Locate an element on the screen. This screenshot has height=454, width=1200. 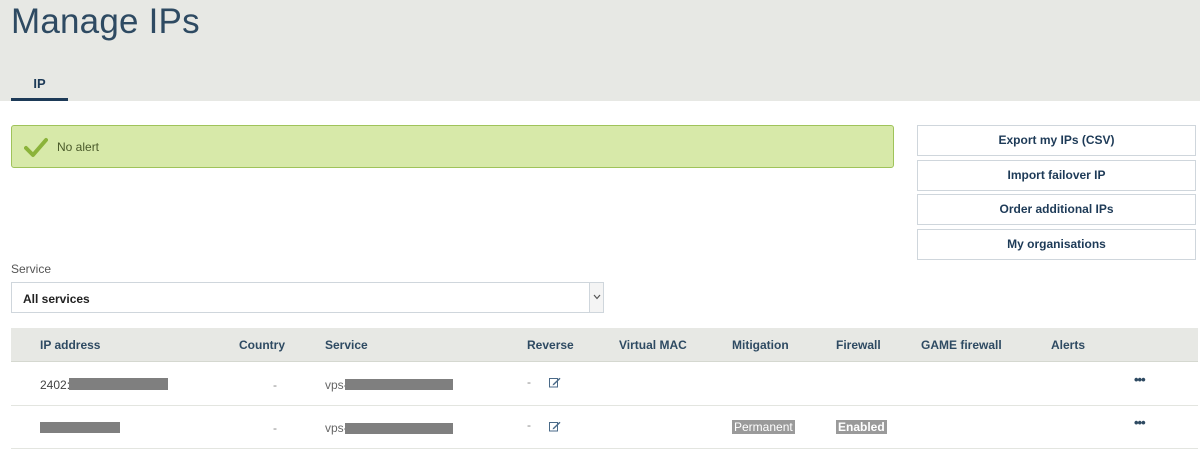
export-ips-button: Export my IPs (CSV) is located at coordinates (1056, 140).